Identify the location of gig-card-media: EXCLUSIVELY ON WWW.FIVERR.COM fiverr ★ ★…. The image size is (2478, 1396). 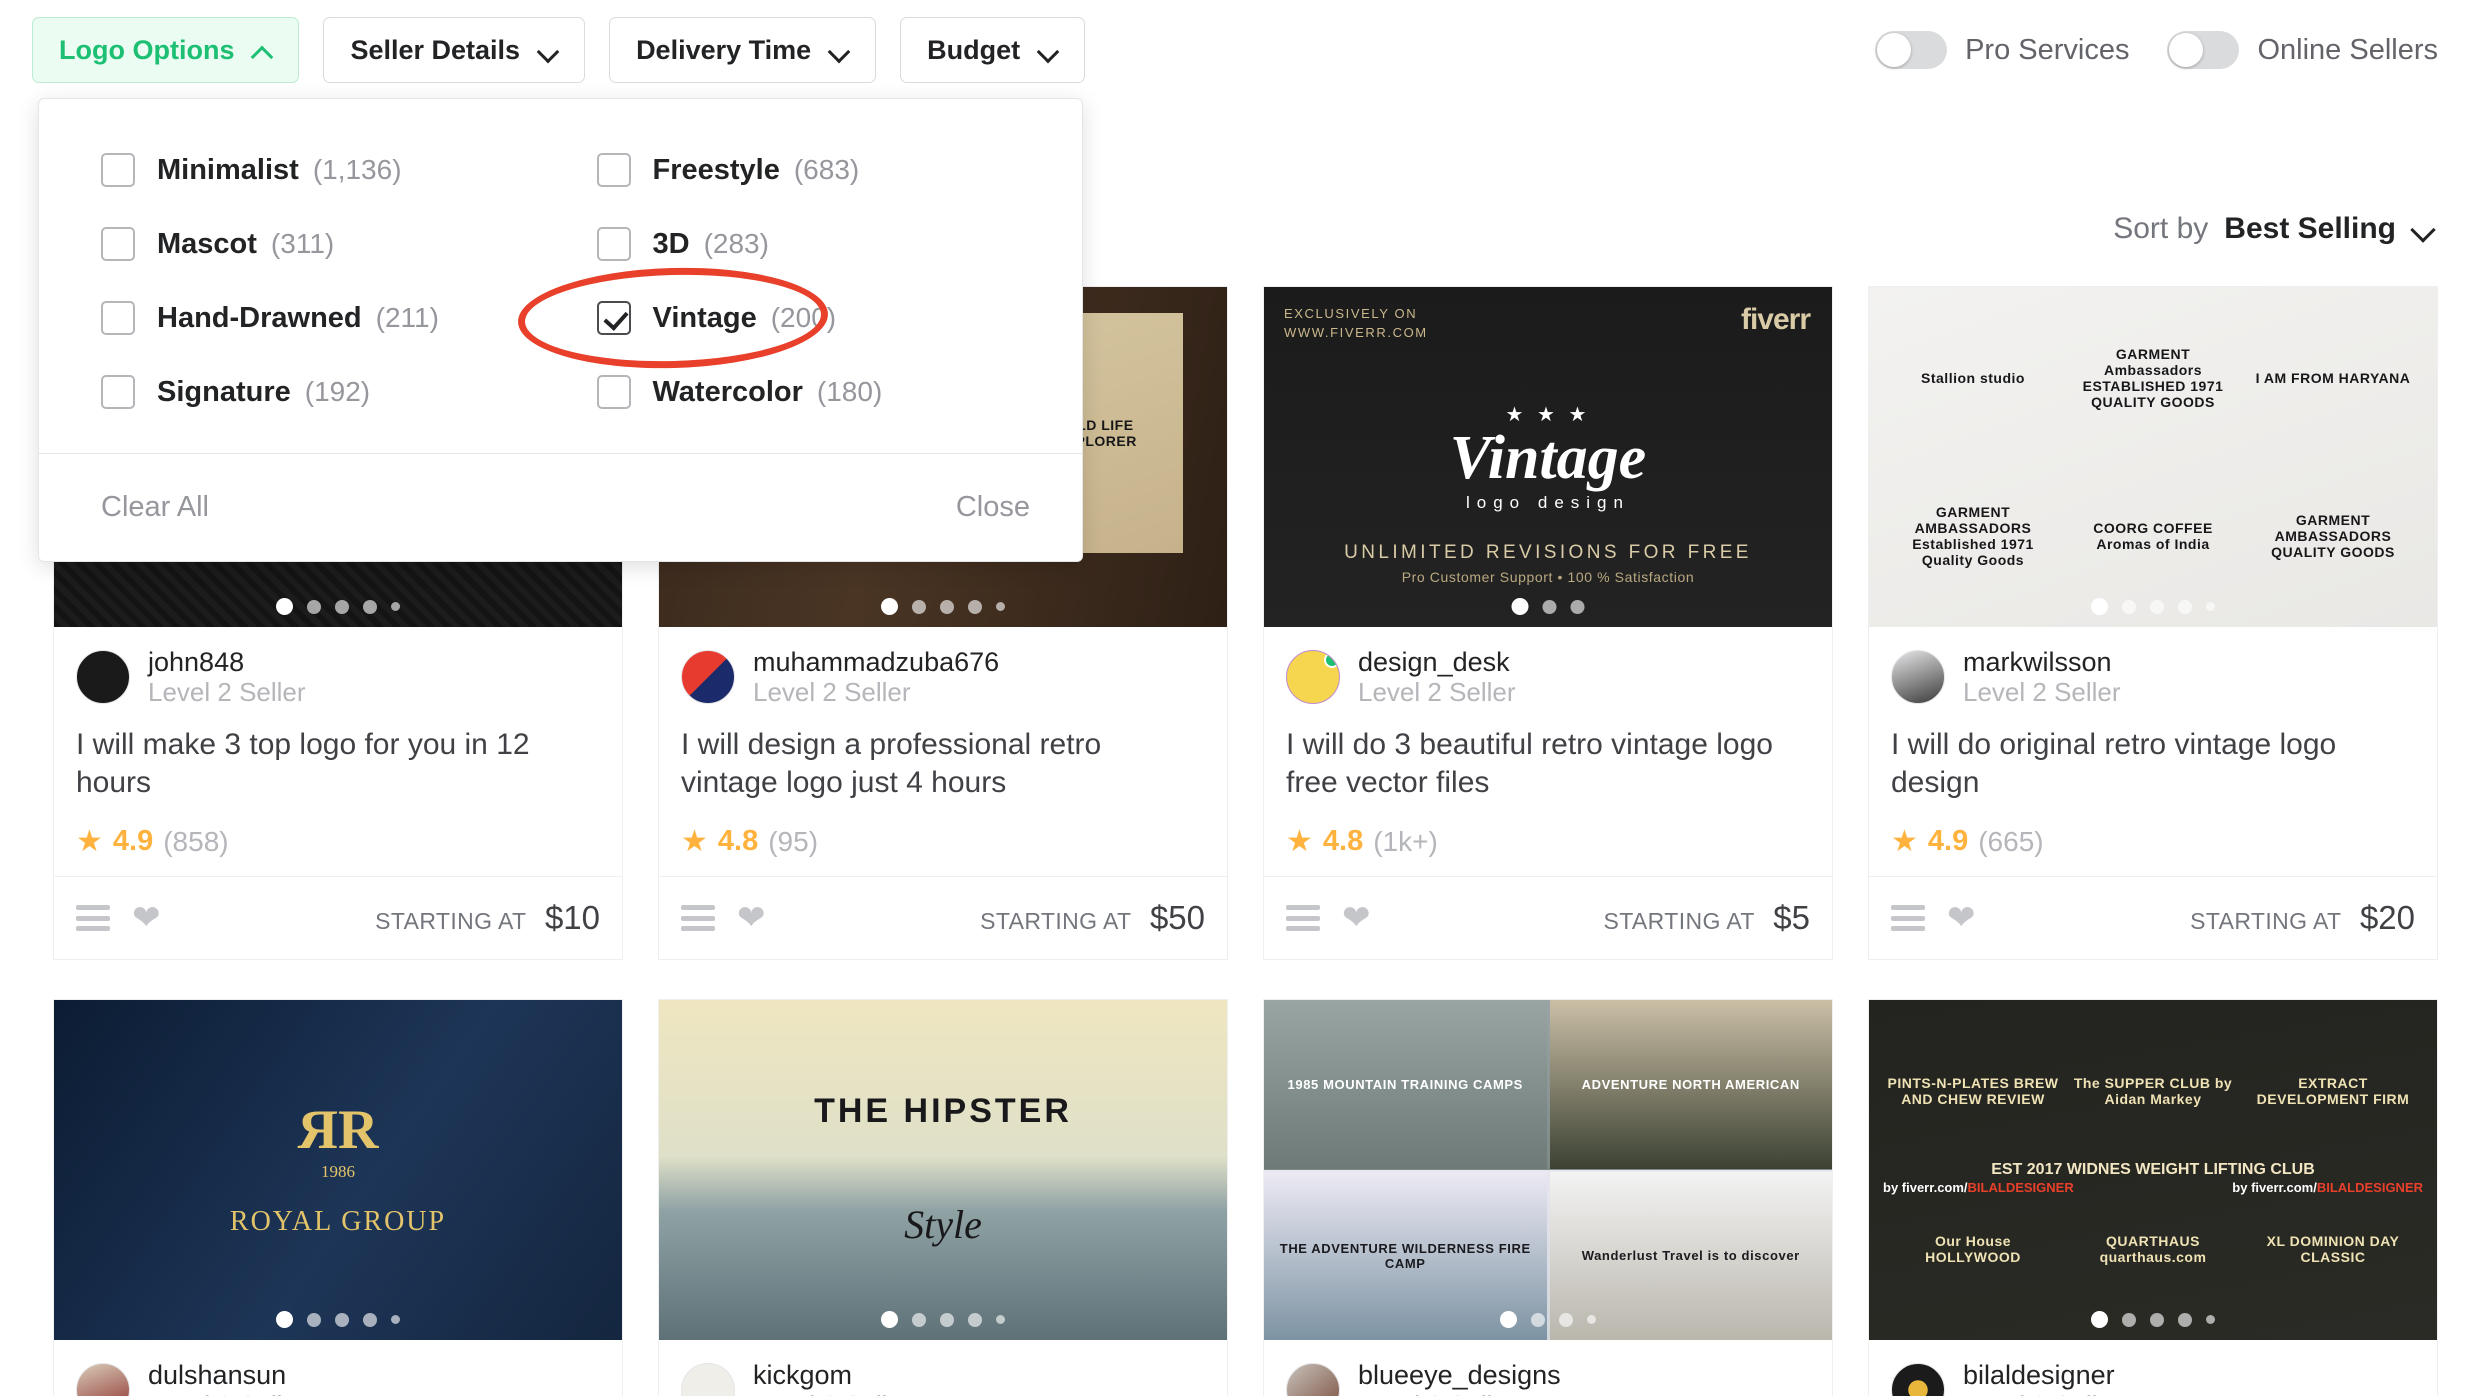
(1548, 456).